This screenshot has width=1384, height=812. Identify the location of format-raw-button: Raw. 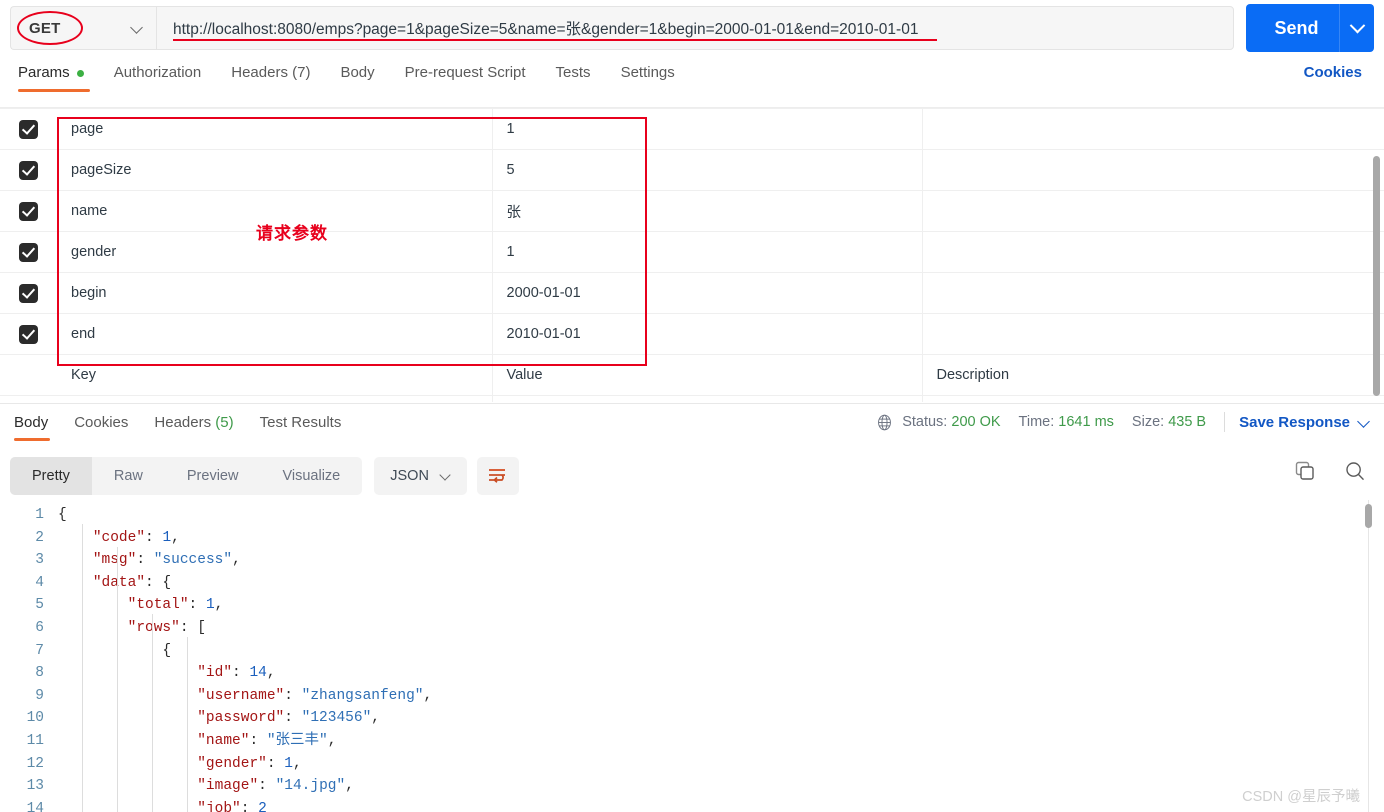
(128, 476).